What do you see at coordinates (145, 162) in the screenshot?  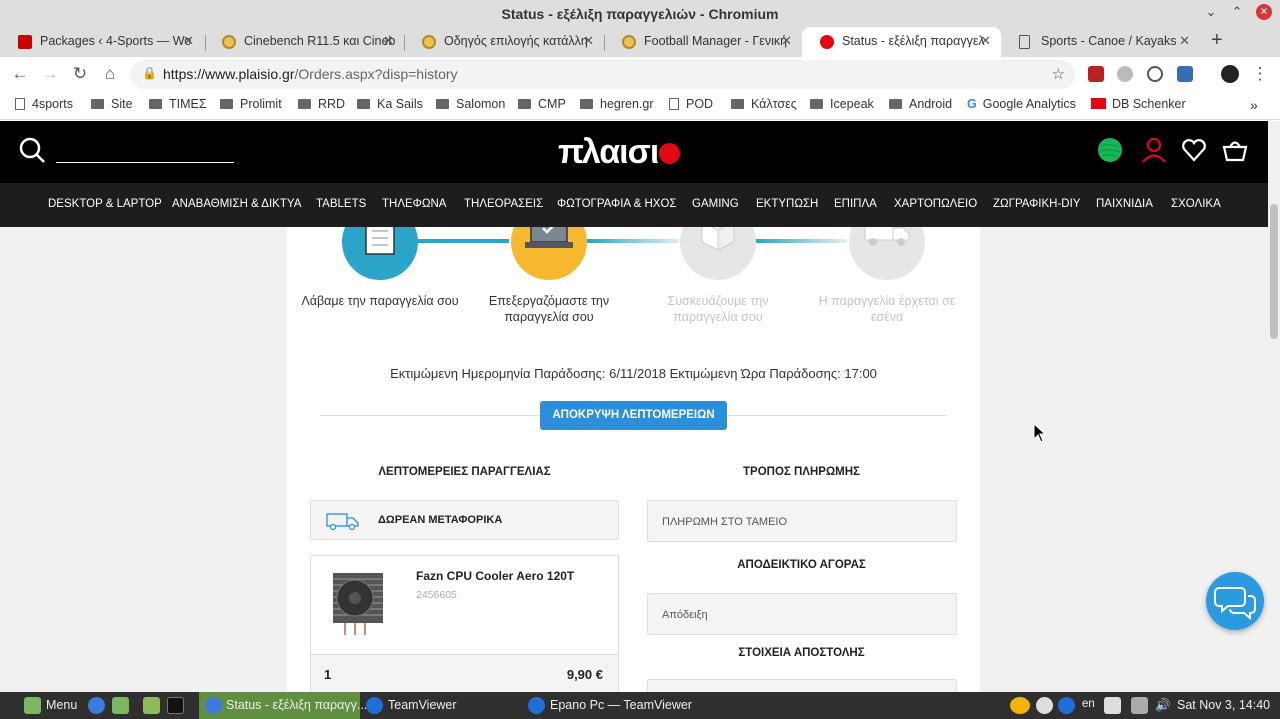 I see `search-input` at bounding box center [145, 162].